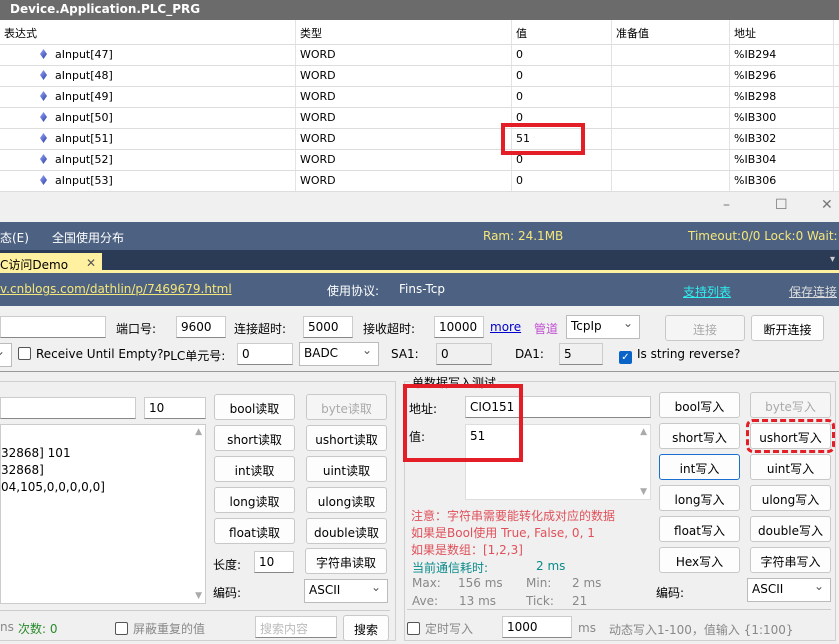 The height and width of the screenshot is (644, 839). Describe the element at coordinates (587, 583) in the screenshot. I see `min-value: 2 ms` at that location.